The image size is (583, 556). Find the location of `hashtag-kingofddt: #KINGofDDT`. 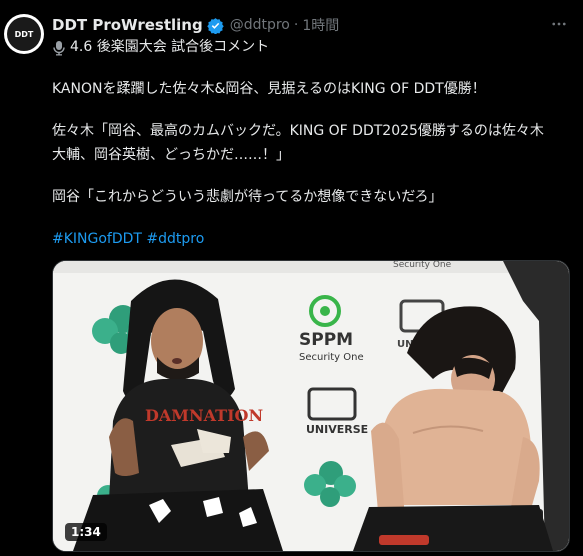

hashtag-kingofddt: #KINGofDDT is located at coordinates (97, 239).